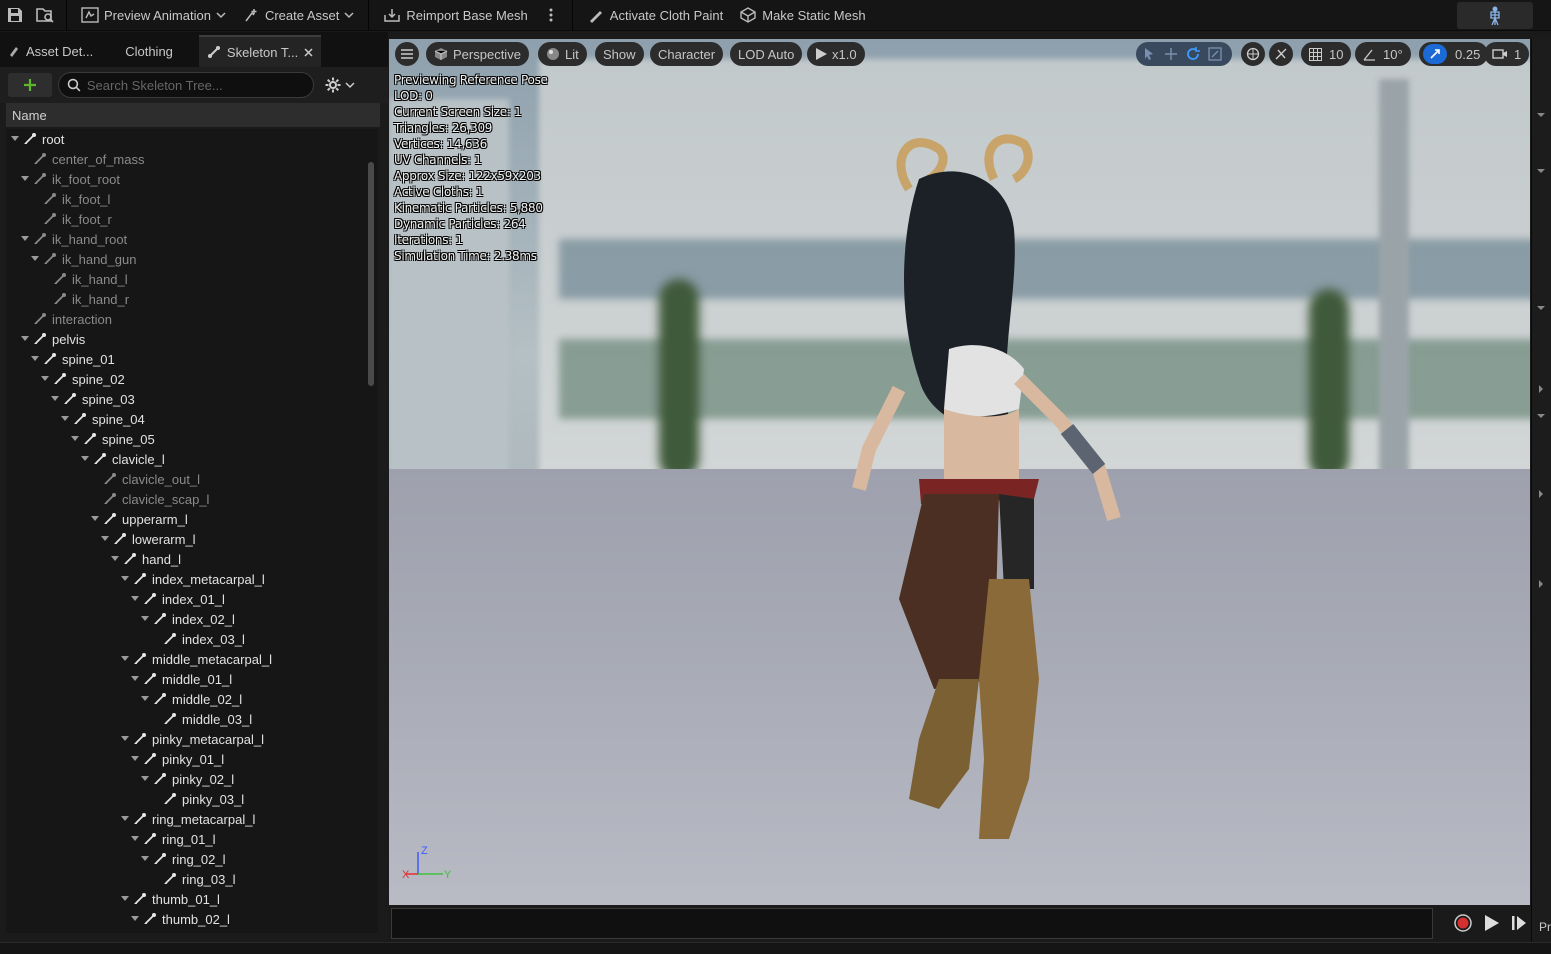 This screenshot has height=954, width=1551. Describe the element at coordinates (72, 359) in the screenshot. I see `tree-row: spine_01` at that location.